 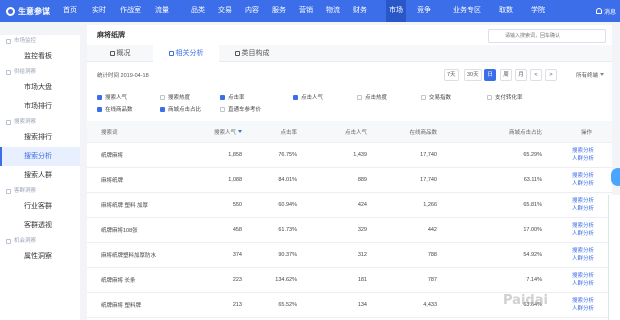 I want to click on sidebar-item: 市场排行, so click(x=40, y=106).